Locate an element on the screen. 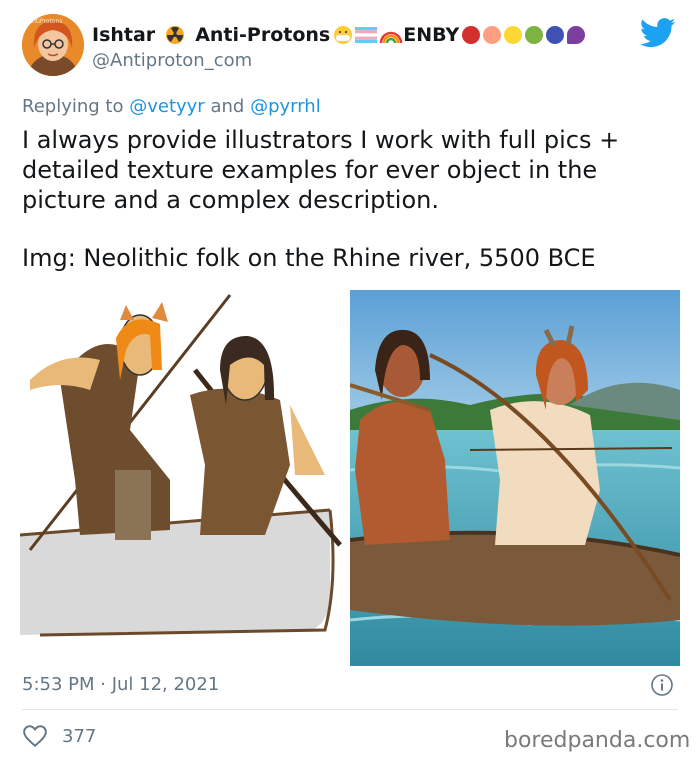  like-count: 377 is located at coordinates (79, 736).